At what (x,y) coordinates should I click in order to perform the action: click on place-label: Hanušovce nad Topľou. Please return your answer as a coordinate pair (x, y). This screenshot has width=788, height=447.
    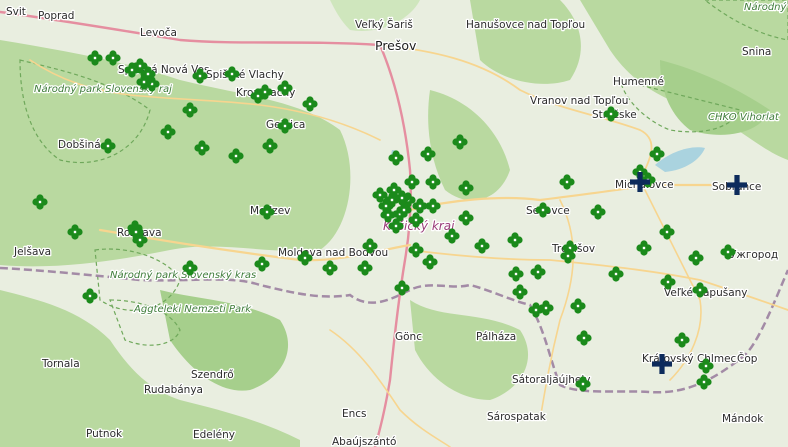
    Looking at the image, I should click on (525, 25).